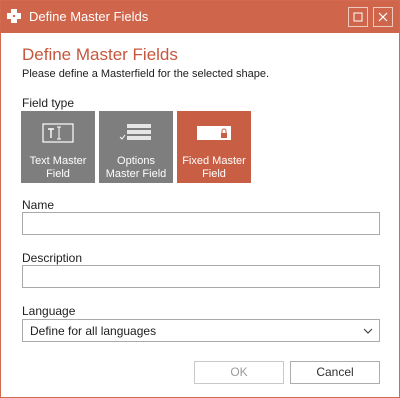  Describe the element at coordinates (38, 205) in the screenshot. I see `name-label: Name` at that location.